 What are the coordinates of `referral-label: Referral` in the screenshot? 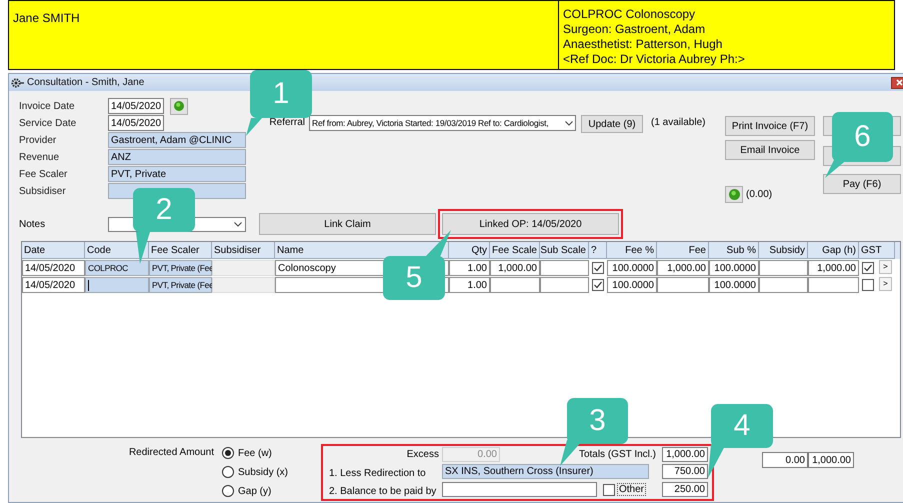 It's located at (287, 123).